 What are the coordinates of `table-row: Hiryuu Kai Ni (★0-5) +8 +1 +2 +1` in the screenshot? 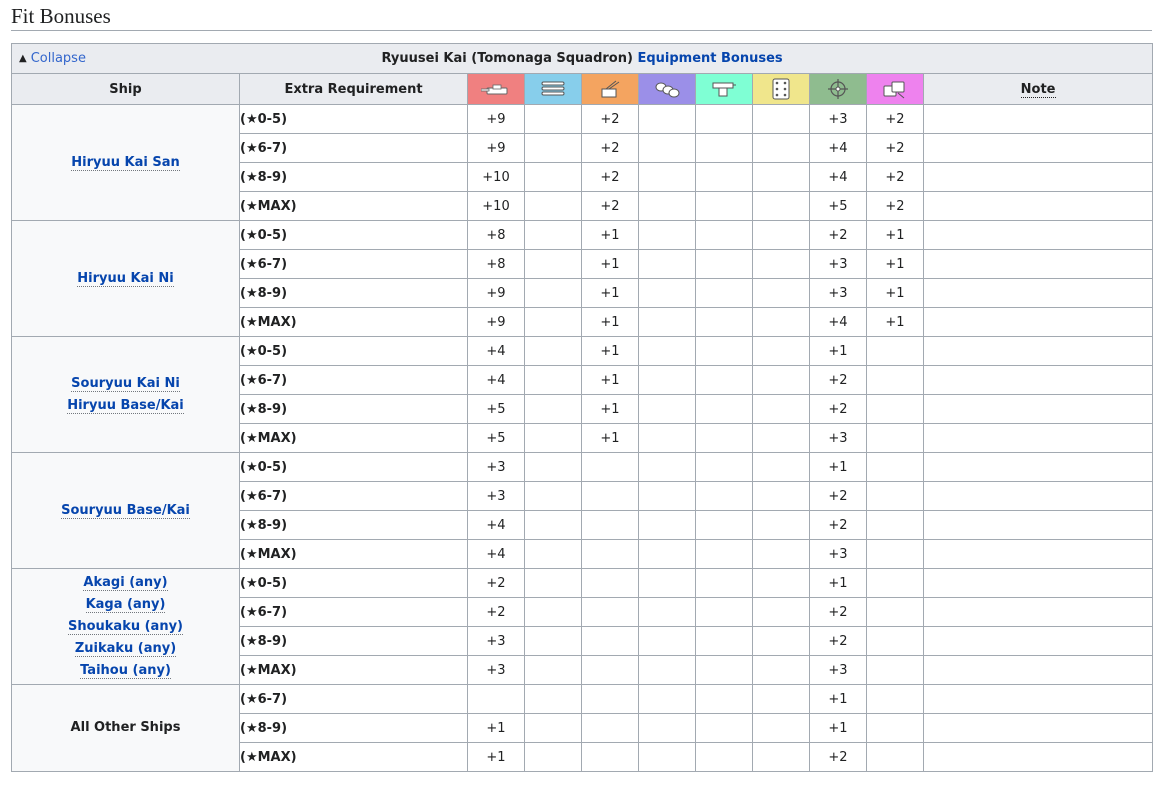 It's located at (582, 278).